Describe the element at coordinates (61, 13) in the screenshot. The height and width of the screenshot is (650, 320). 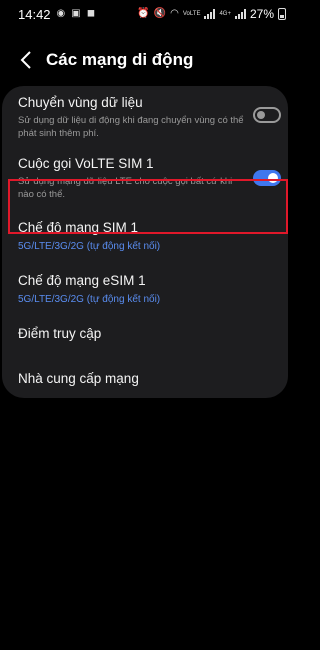
I see `messenger-icon: ◉` at that location.